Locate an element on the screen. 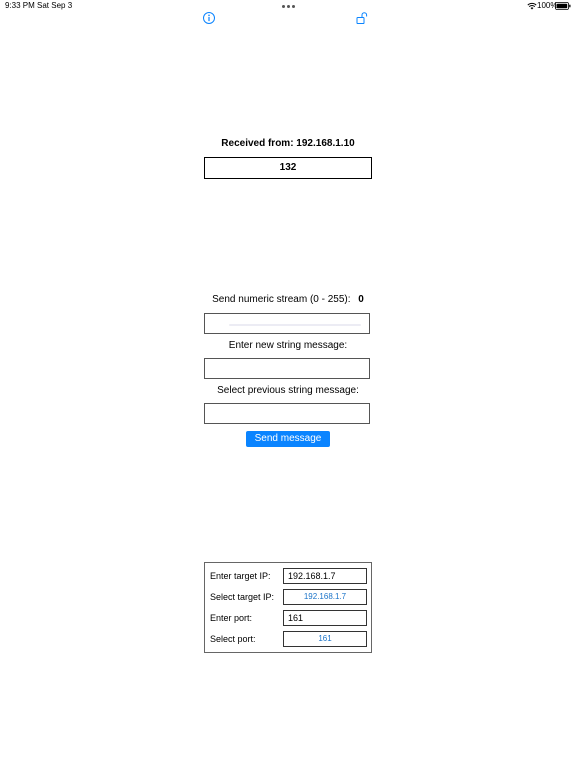 The height and width of the screenshot is (768, 576). status-date: Sat Sep 3 is located at coordinates (55, 5).